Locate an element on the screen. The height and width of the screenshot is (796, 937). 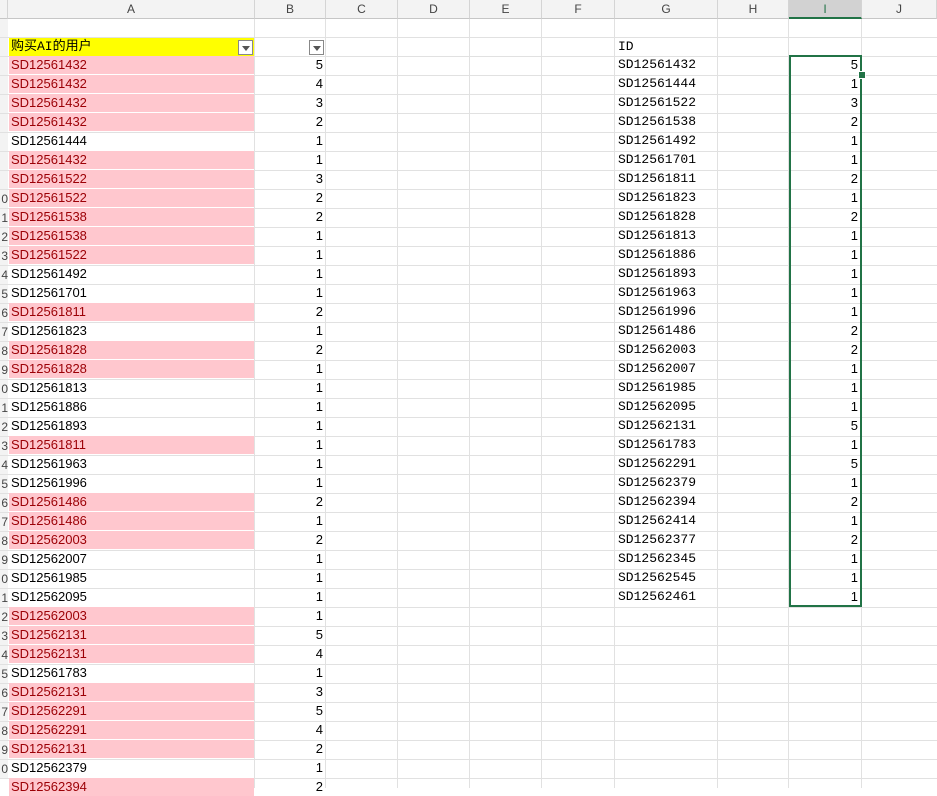
table-cell-user-id: SD12561828 is located at coordinates (131, 350).